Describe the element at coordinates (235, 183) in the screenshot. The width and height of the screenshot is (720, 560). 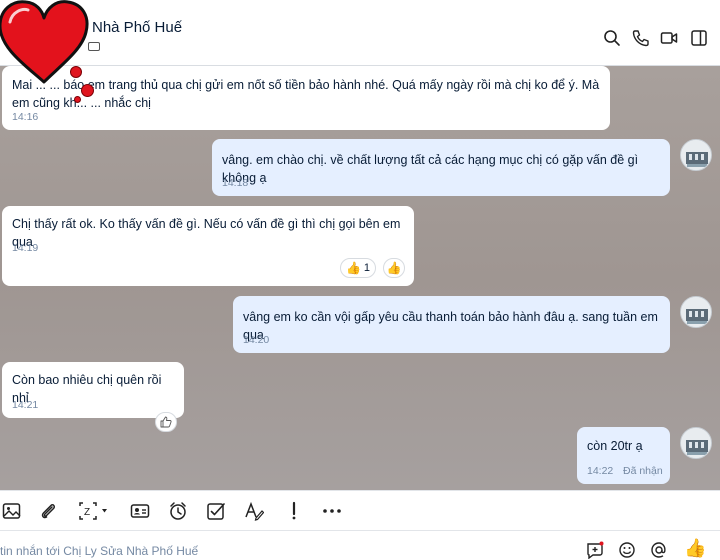
I see `message-time: 14:18` at that location.